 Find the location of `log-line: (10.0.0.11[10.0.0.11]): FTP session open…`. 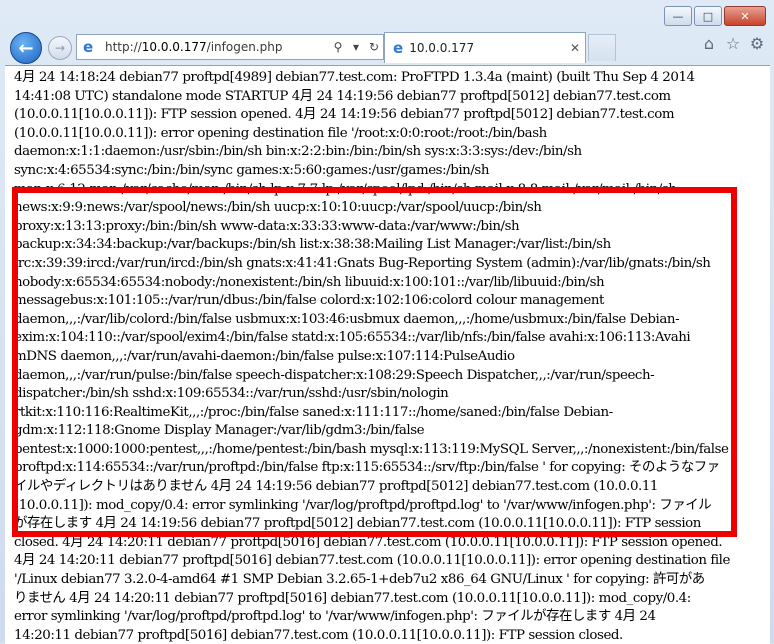

log-line: (10.0.0.11[10.0.0.11]): FTP session open… is located at coordinates (344, 115).